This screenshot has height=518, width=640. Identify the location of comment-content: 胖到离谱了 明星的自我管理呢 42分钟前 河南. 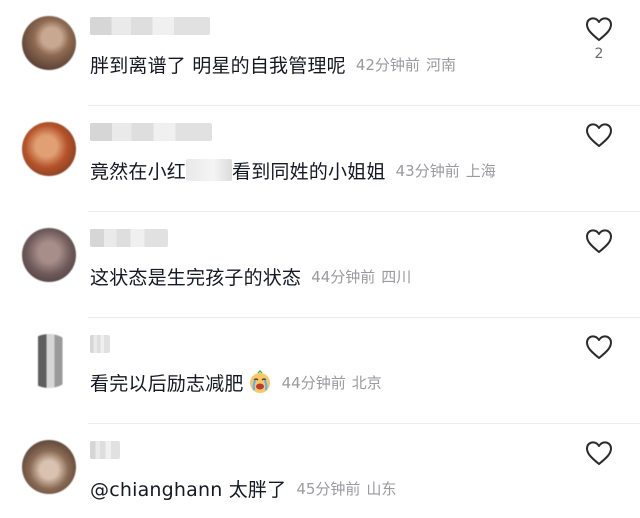
(273, 64).